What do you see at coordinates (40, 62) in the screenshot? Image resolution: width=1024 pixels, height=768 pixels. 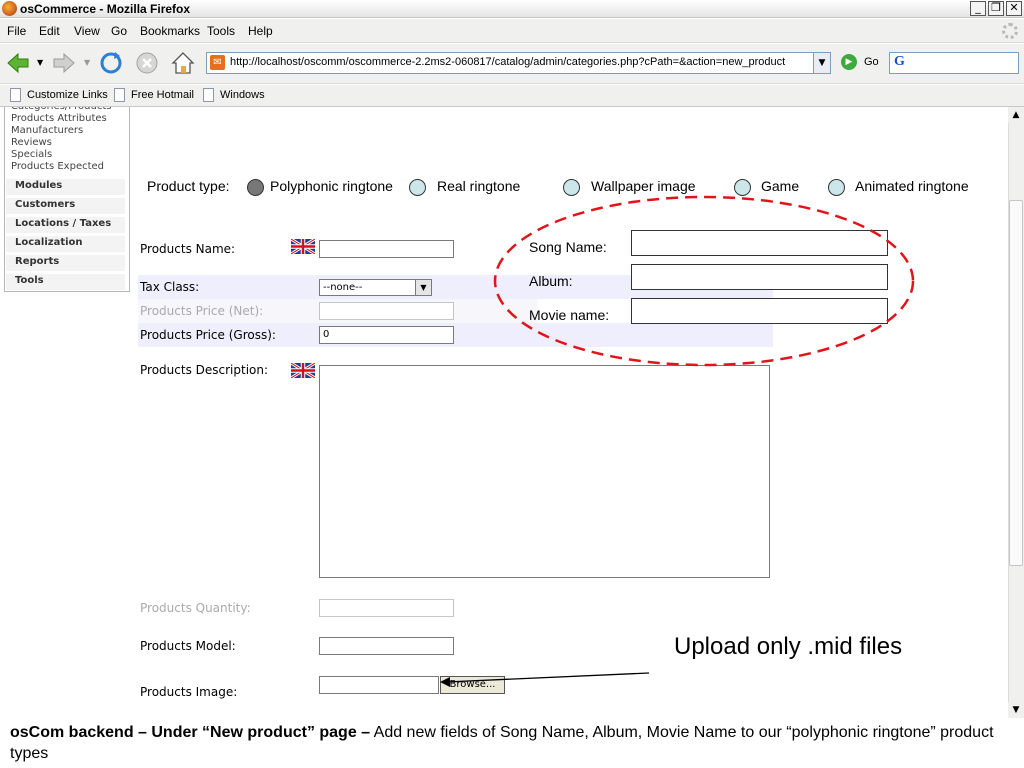 I see `back-history-dropdown-icon: ▼` at bounding box center [40, 62].